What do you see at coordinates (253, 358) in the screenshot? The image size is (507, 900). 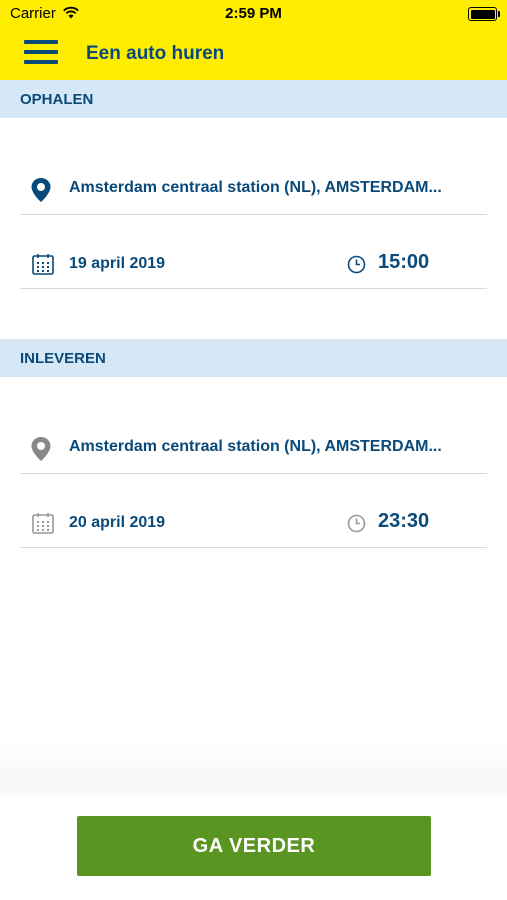 I see `return-section-header: INLEVEREN` at bounding box center [253, 358].